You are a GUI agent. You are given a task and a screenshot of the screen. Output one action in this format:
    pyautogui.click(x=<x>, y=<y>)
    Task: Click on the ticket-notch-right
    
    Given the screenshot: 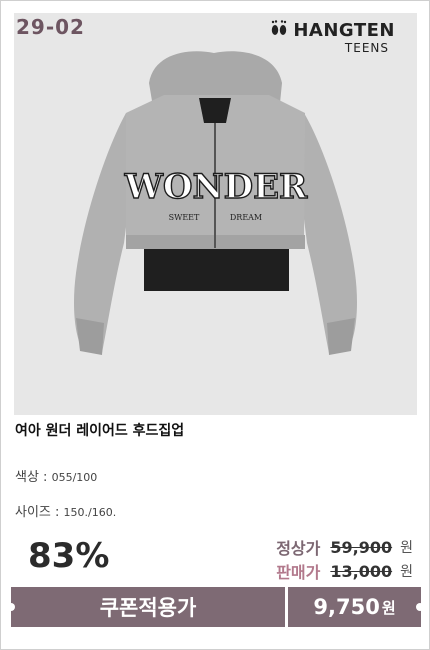 What is the action you would take?
    pyautogui.click(x=420, y=607)
    